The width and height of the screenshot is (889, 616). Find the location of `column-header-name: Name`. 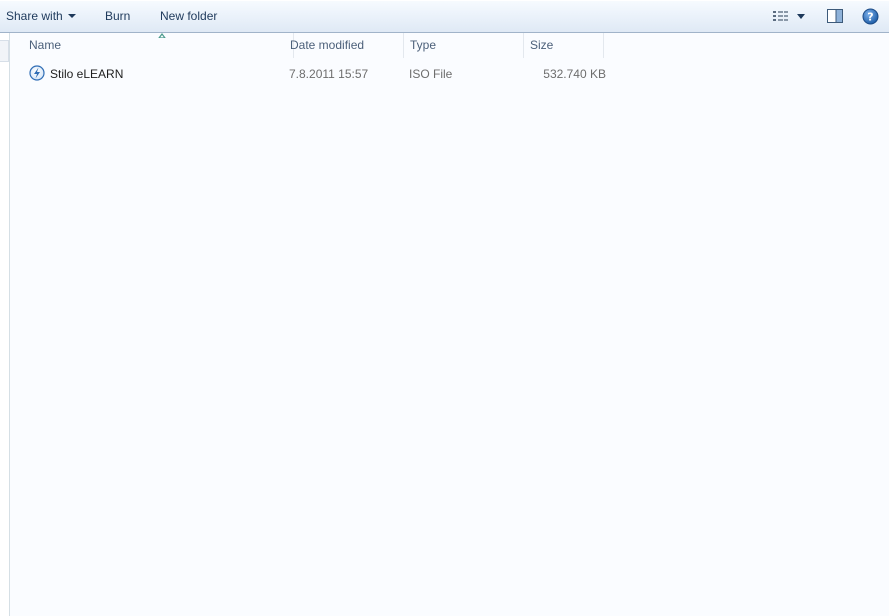

column-header-name: Name is located at coordinates (157, 45).